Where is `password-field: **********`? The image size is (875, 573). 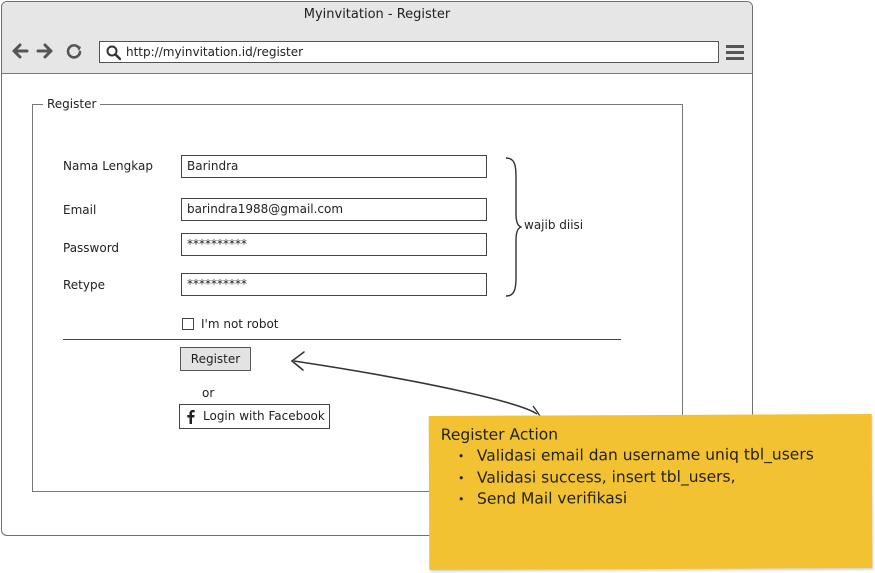
password-field: ********** is located at coordinates (334, 244).